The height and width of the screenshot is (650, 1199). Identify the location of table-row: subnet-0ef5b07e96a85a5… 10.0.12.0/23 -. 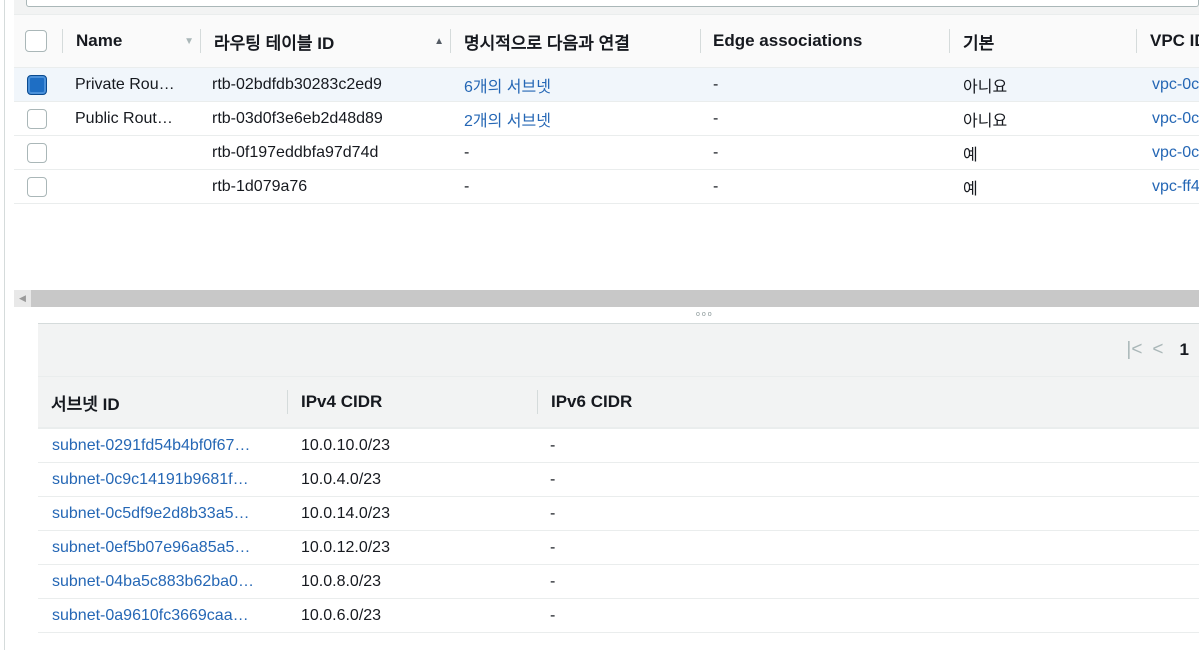
(618, 548).